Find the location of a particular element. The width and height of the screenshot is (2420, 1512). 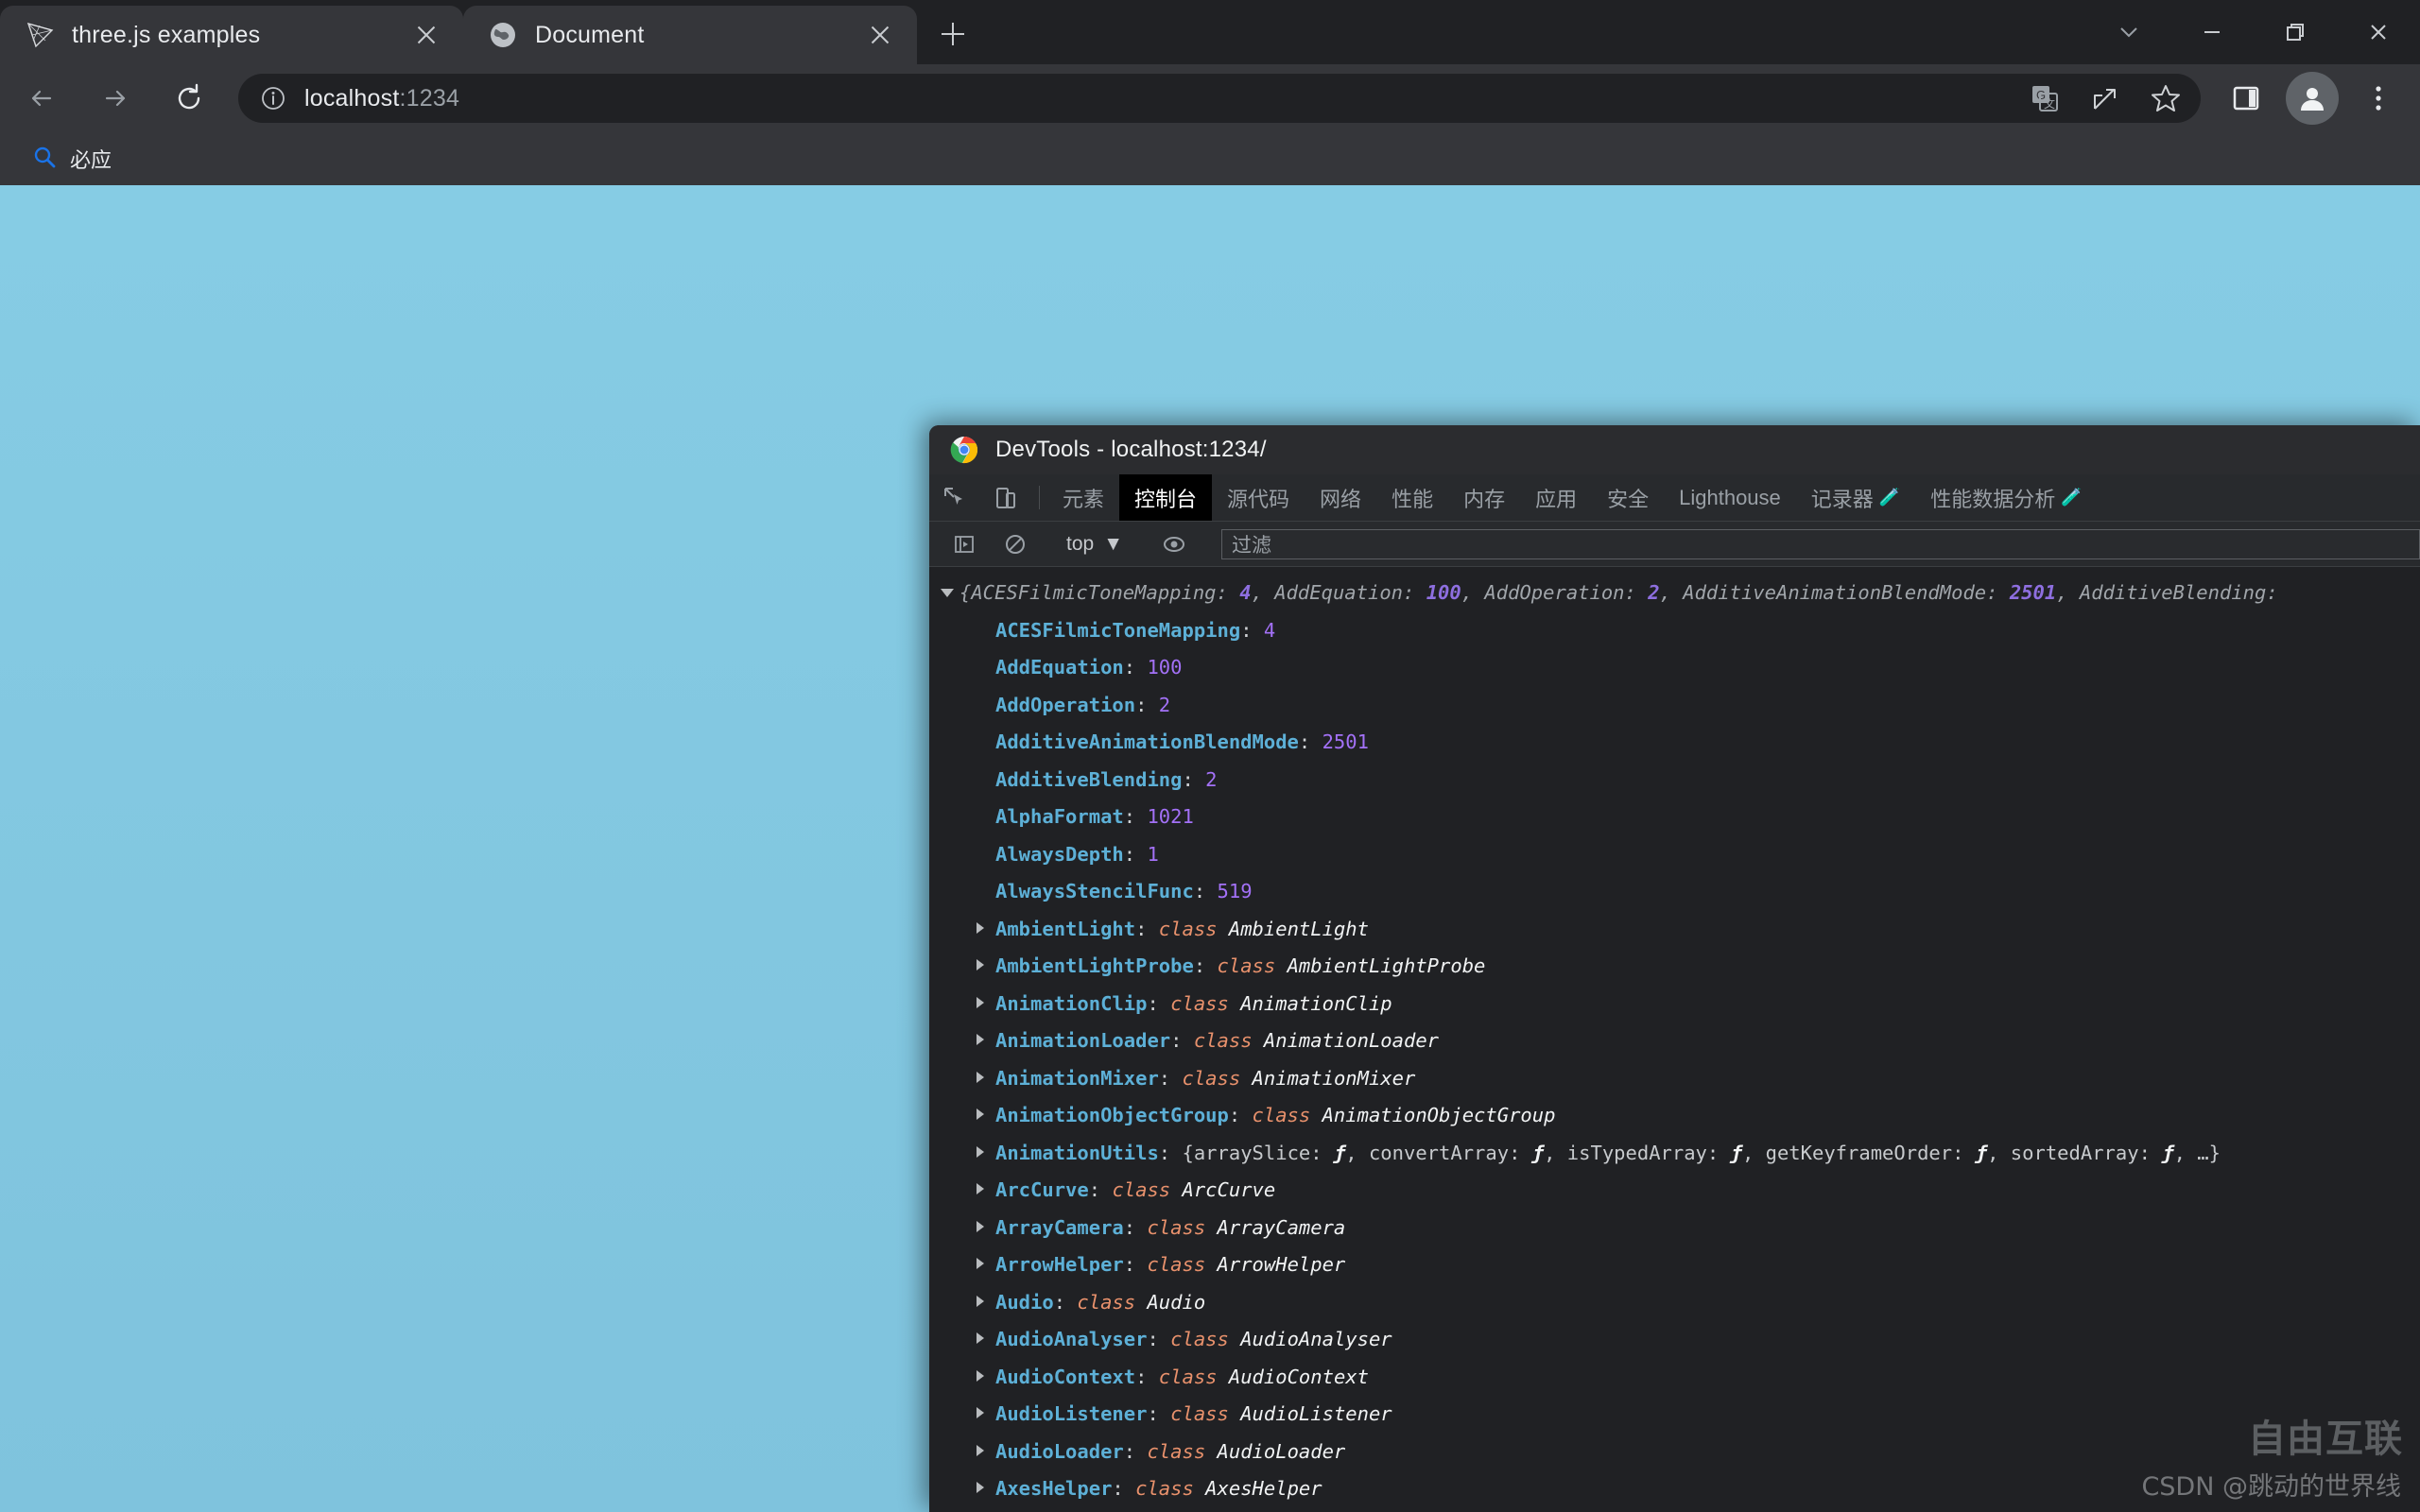

console-property-row: AudioAnalyser: class AudioAnalyser is located at coordinates (1674, 1340).